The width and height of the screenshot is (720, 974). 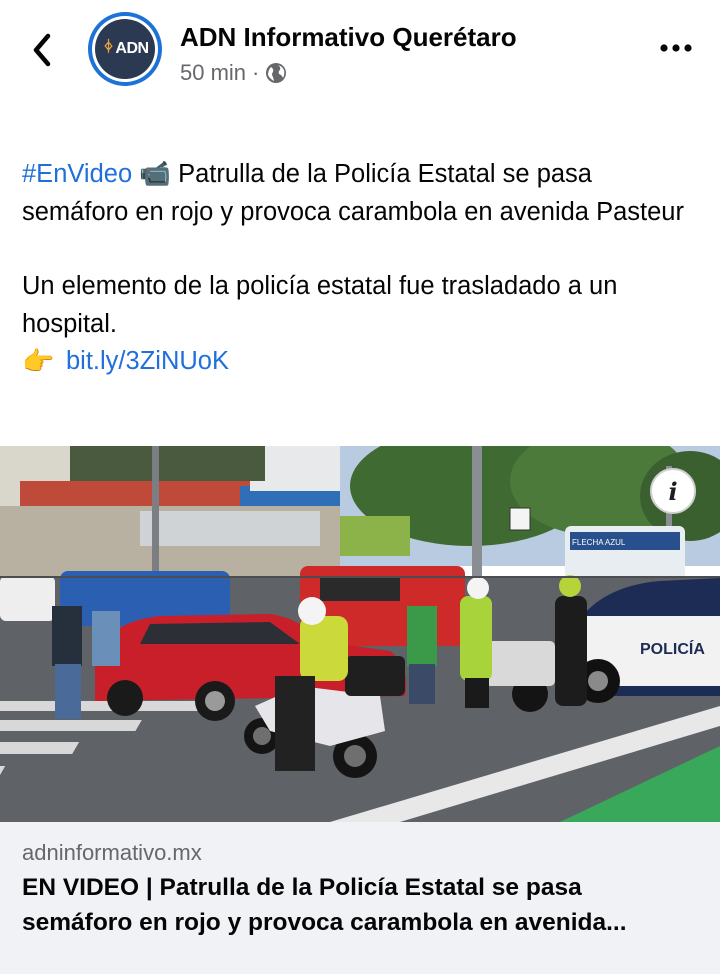 What do you see at coordinates (673, 491) in the screenshot?
I see `info-button: i` at bounding box center [673, 491].